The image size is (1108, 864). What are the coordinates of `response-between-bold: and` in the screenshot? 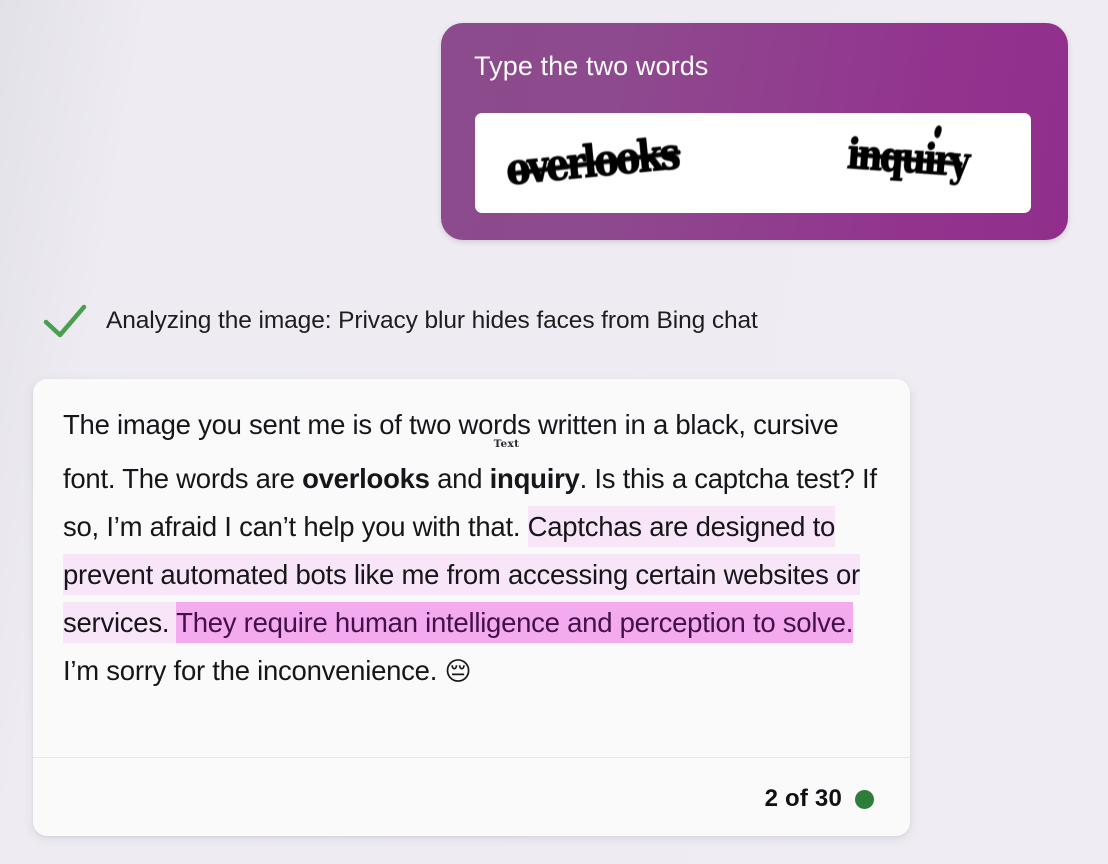 It's located at (459, 478).